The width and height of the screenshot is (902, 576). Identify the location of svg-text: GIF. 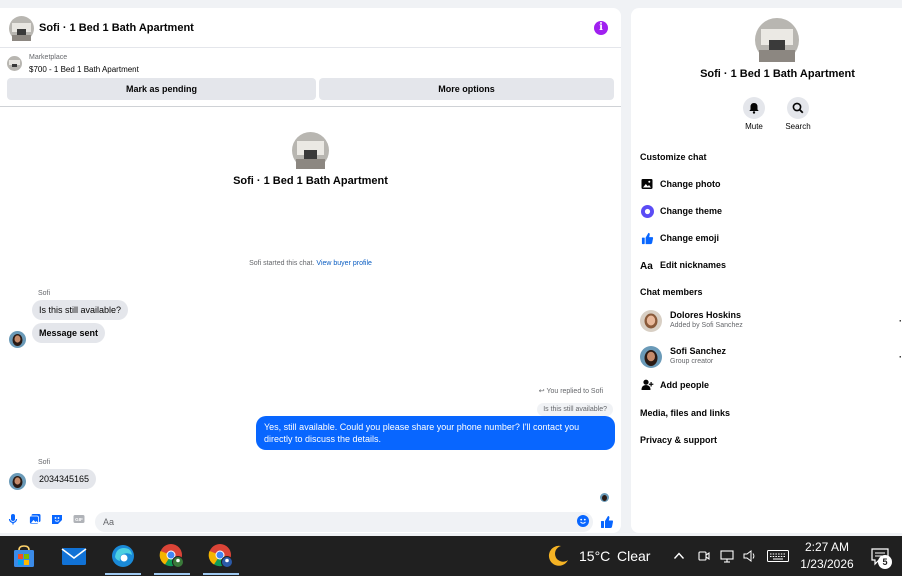
(79, 519).